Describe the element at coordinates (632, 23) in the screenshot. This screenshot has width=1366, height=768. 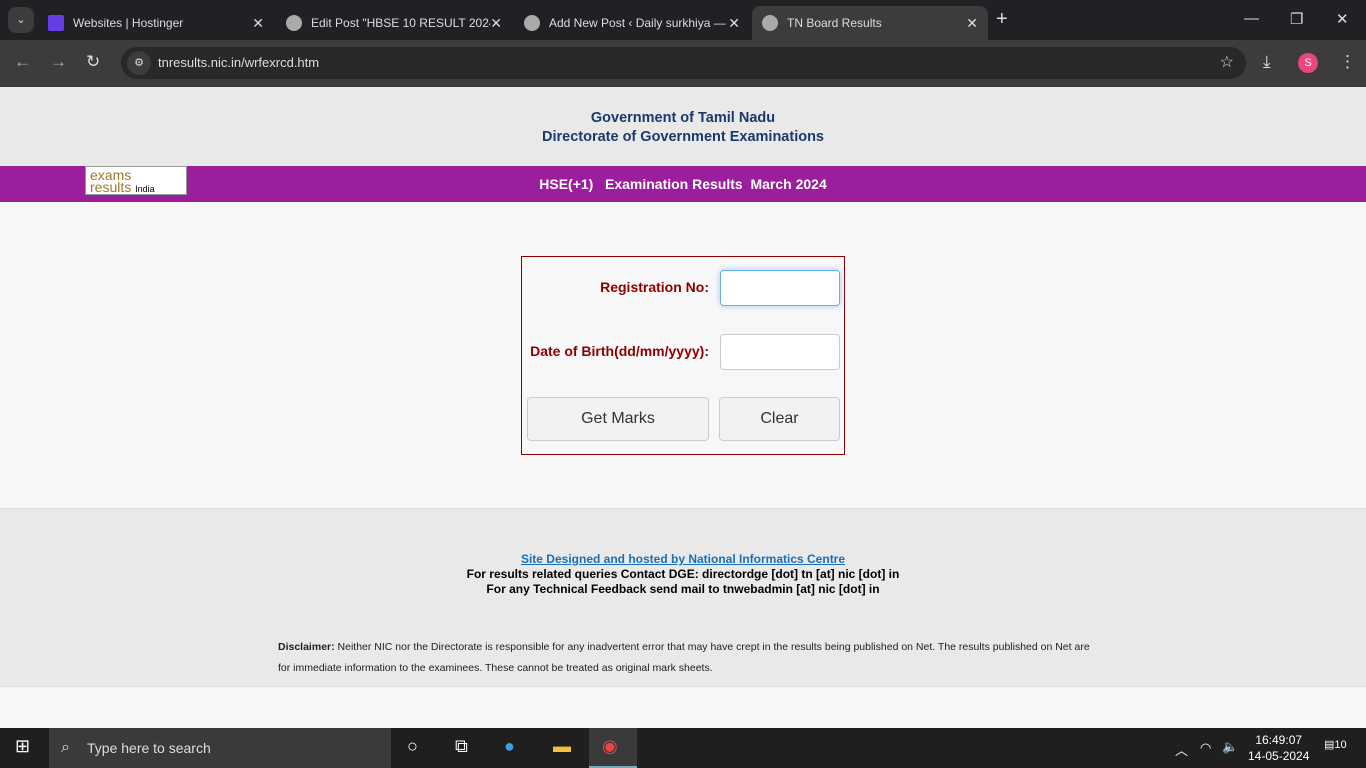
I see `tab-add-post: Add New Post ‹ Daily surkhiya — ✕` at that location.